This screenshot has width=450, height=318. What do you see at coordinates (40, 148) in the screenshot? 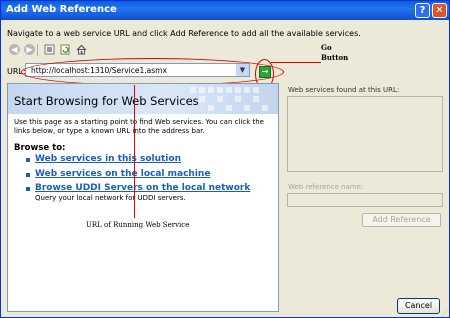
I see `browse-to-label: Browse to:` at bounding box center [40, 148].